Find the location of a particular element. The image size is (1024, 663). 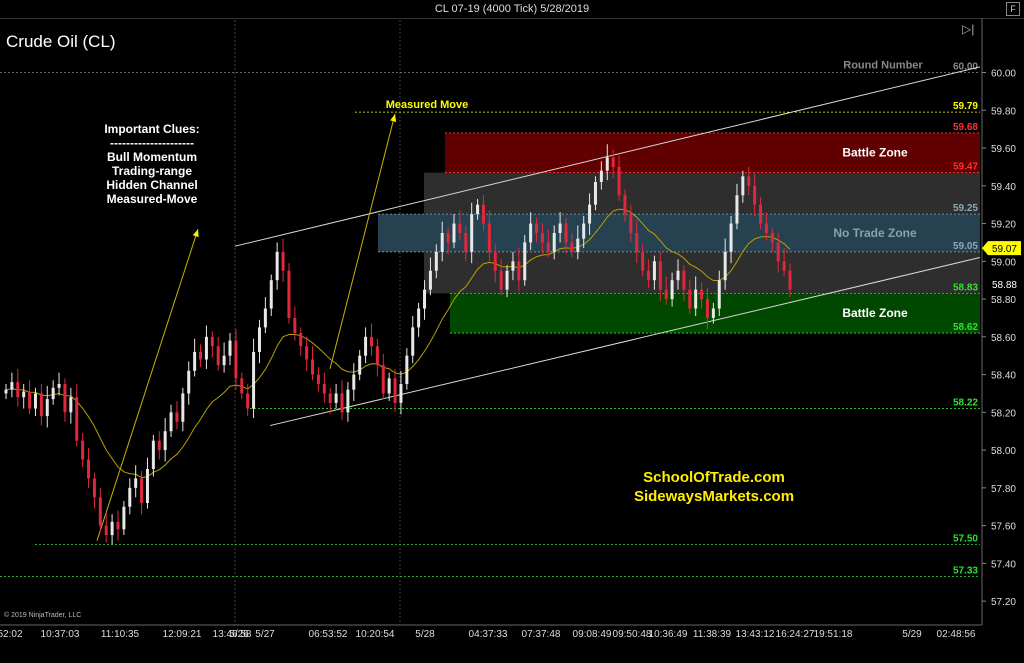

price-tag-label: 59.07 is located at coordinates (1004, 249).